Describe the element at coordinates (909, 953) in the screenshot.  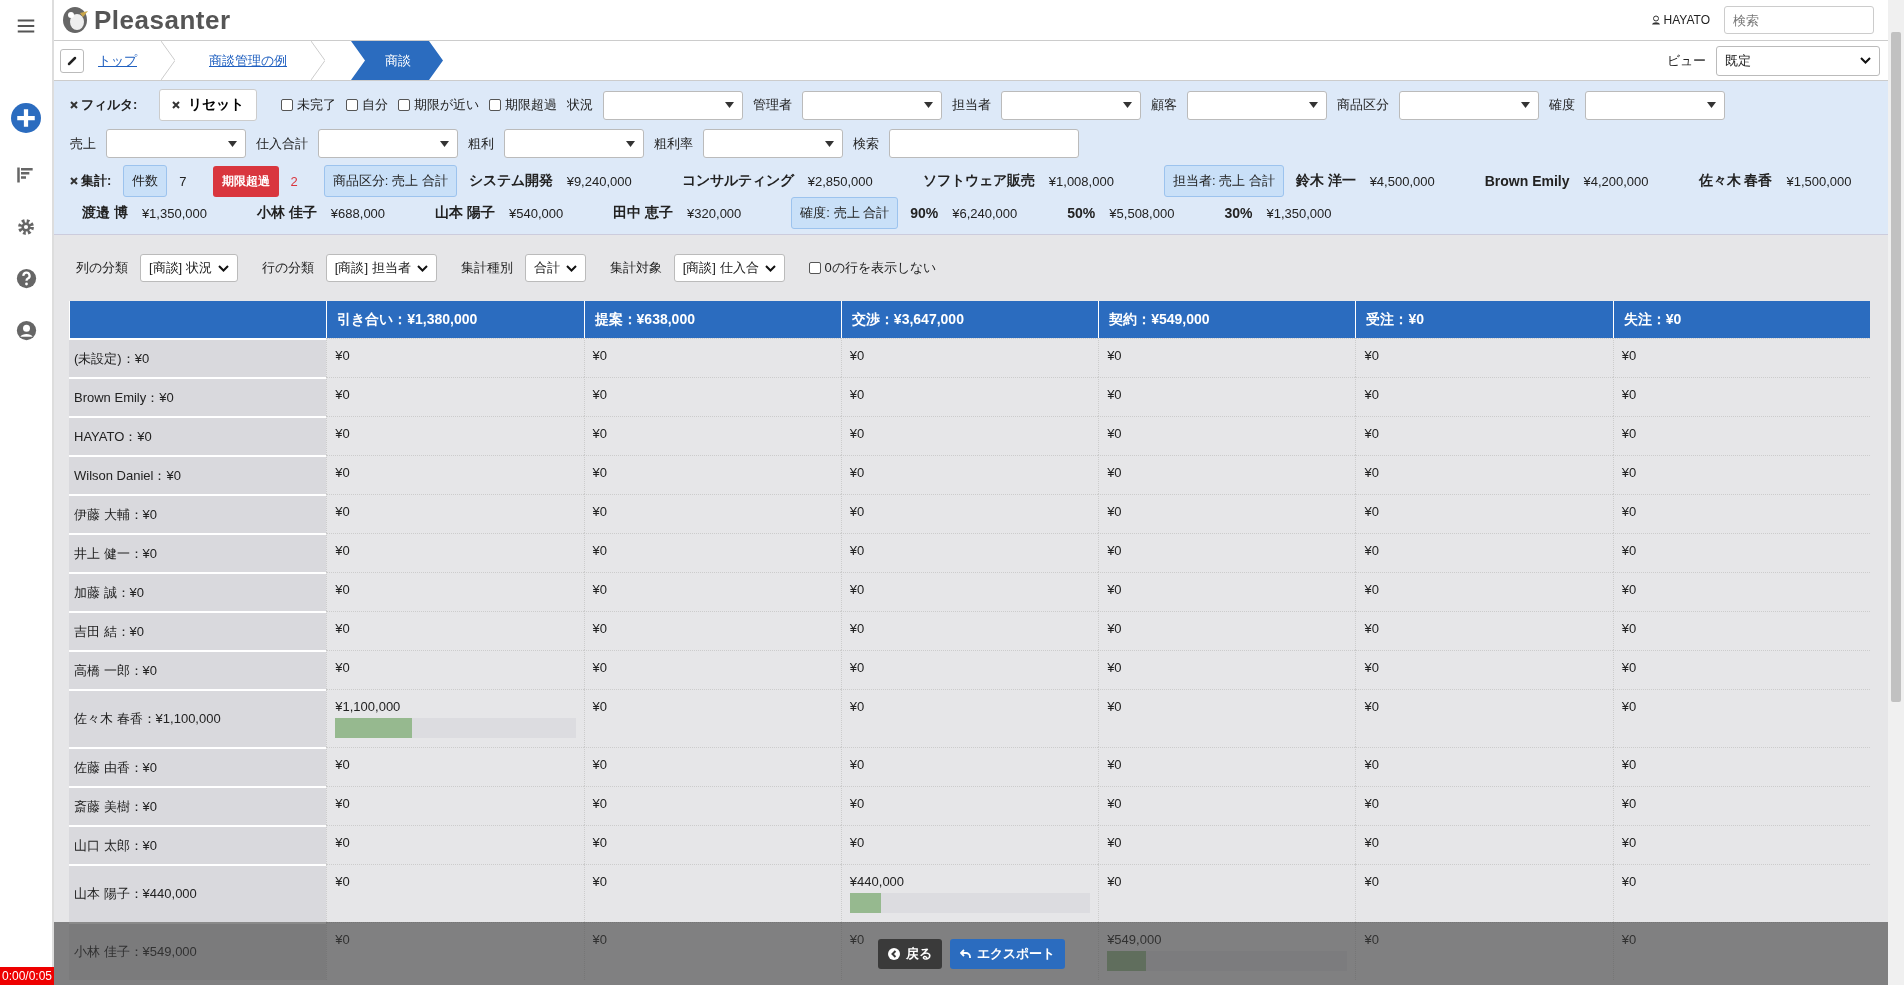
I see `back-button: 戻る` at that location.